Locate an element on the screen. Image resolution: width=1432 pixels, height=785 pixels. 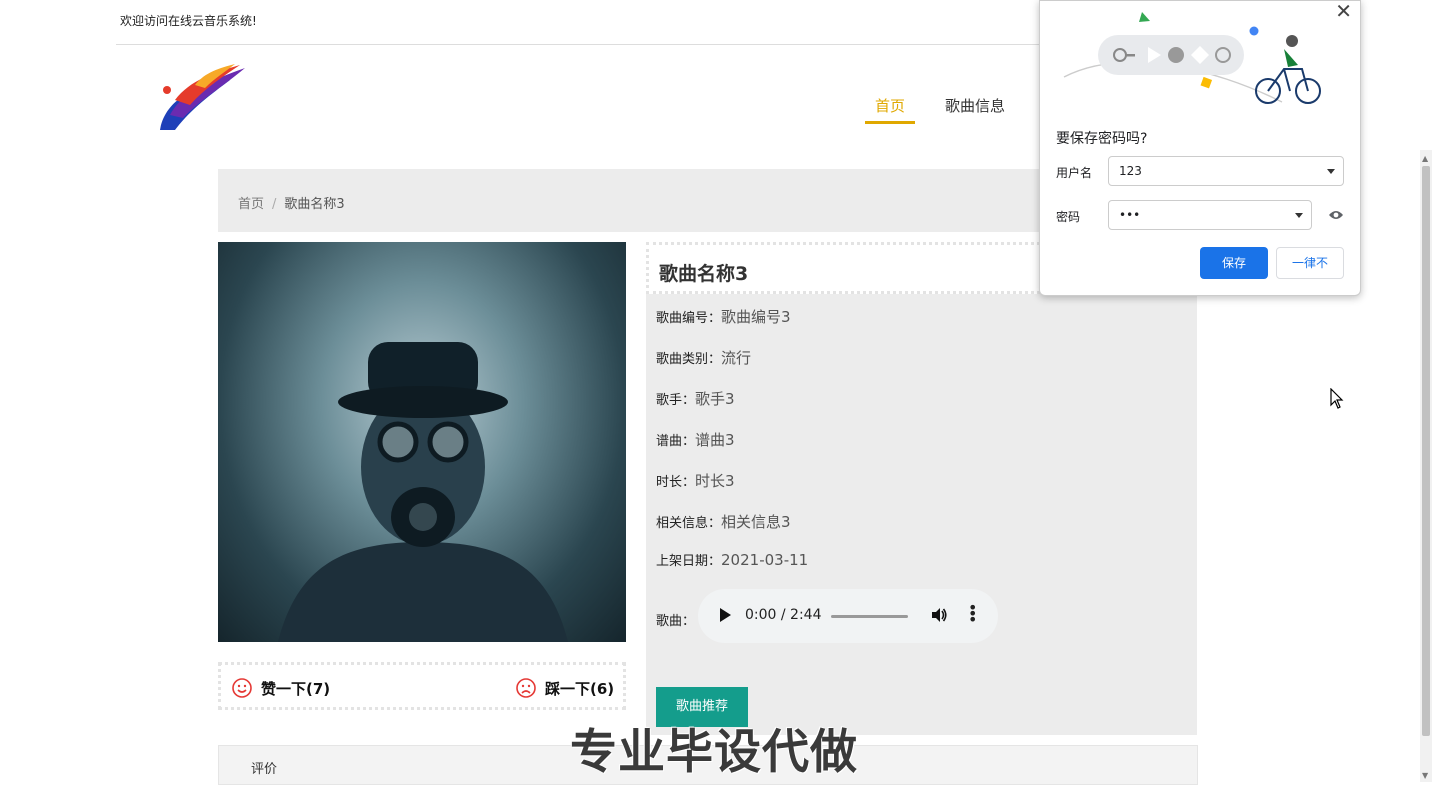
song-title: 歌曲名称3 is located at coordinates (704, 274).